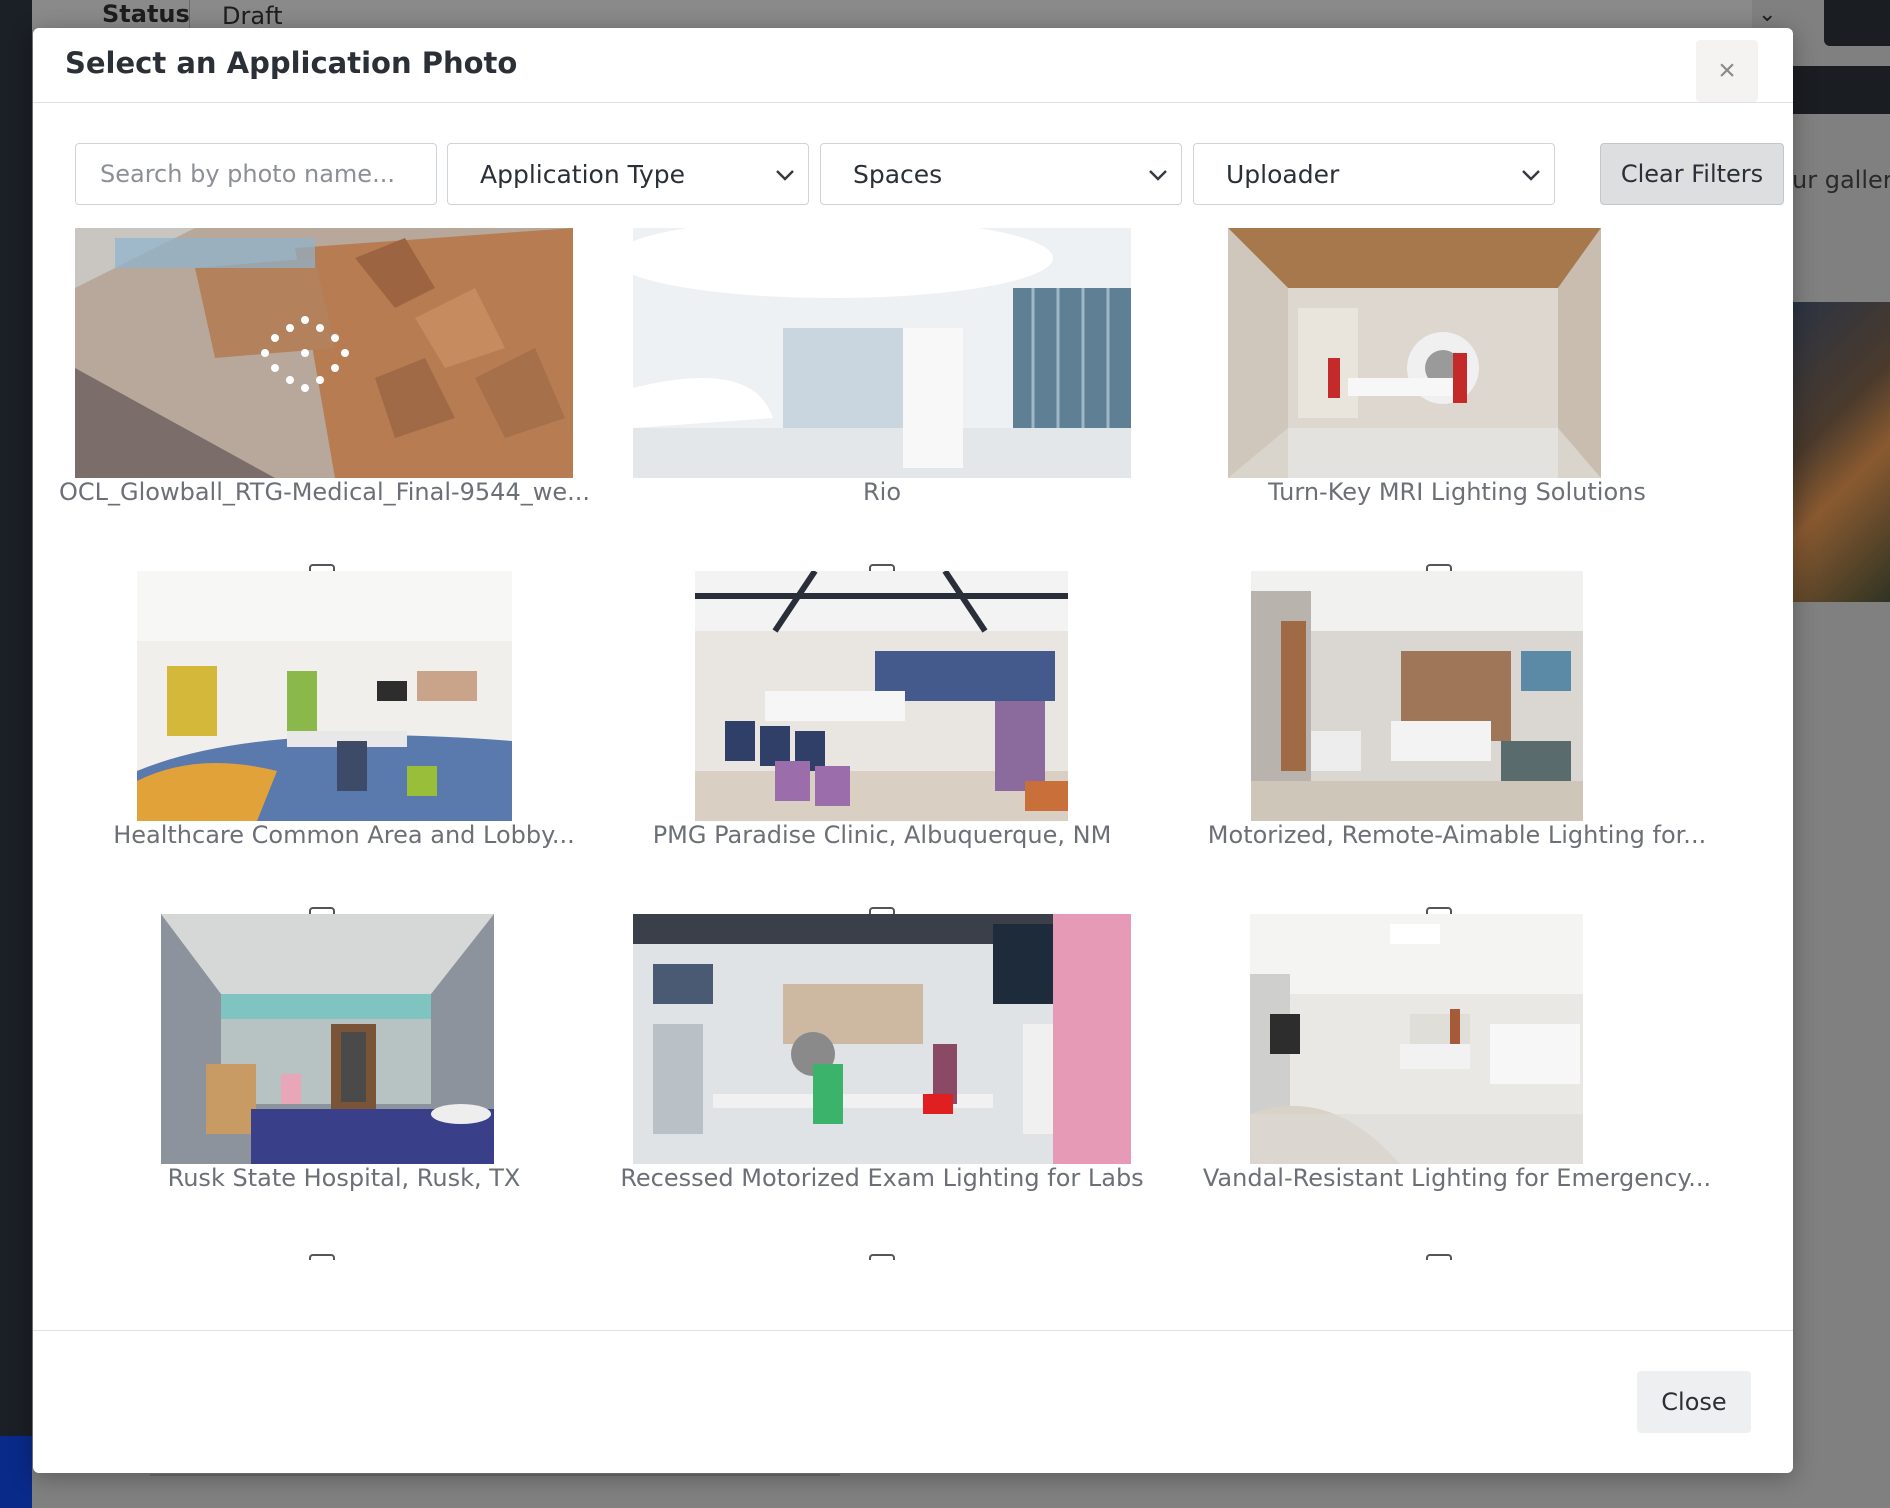 Image resolution: width=1890 pixels, height=1508 pixels. What do you see at coordinates (252, 16) in the screenshot?
I see `background-status-value: Draft` at bounding box center [252, 16].